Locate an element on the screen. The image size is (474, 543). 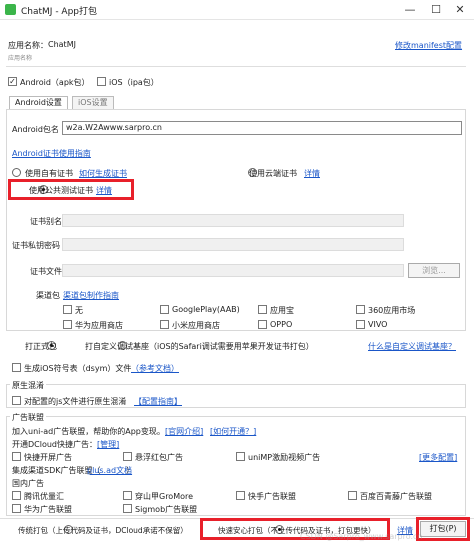
ad-quick-splash-label: 快捷开屏广告 is located at coordinates (48, 457).